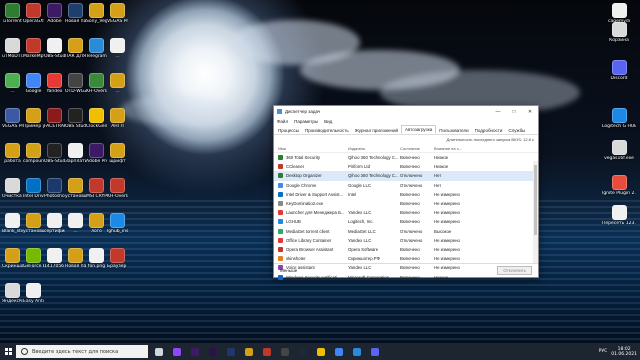 The image size is (640, 360). Describe the element at coordinates (33, 293) in the screenshot. I see `desktop-icon: Easy Anticheat` at that location.